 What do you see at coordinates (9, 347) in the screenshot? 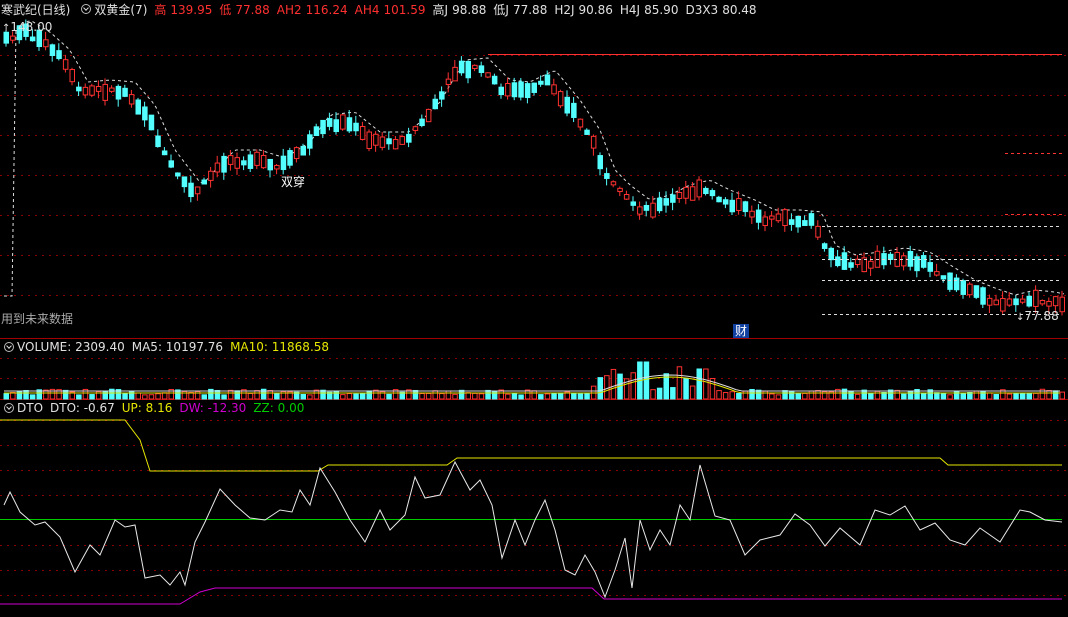
I see `volume-selector-icon` at bounding box center [9, 347].